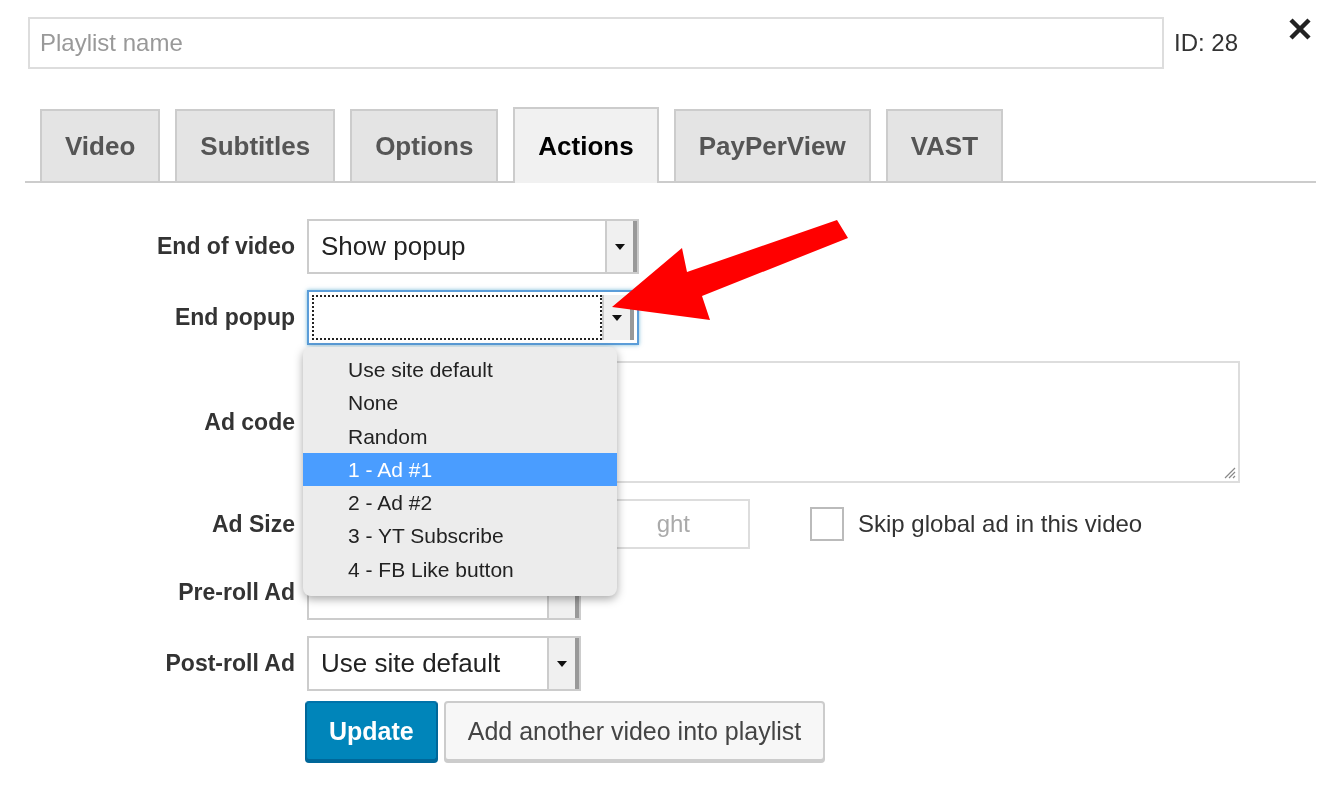 This screenshot has height=789, width=1332. What do you see at coordinates (234, 317) in the screenshot?
I see `field-label: End popup` at bounding box center [234, 317].